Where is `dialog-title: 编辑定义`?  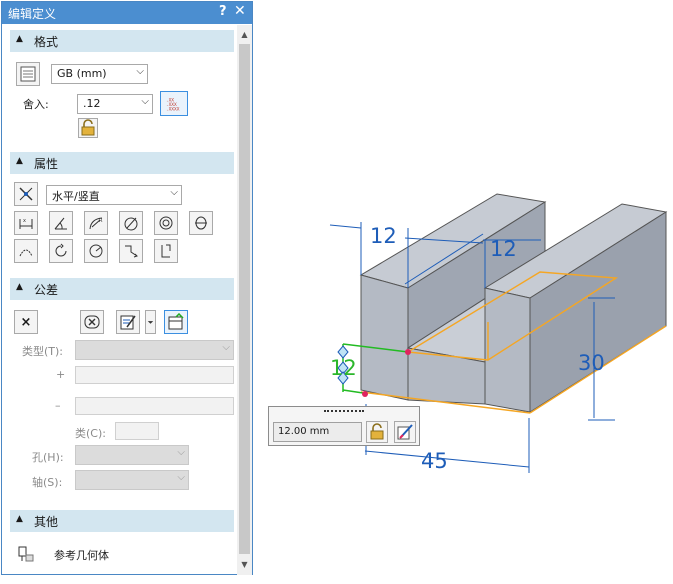
dialog-title: 编辑定义 is located at coordinates (32, 14).